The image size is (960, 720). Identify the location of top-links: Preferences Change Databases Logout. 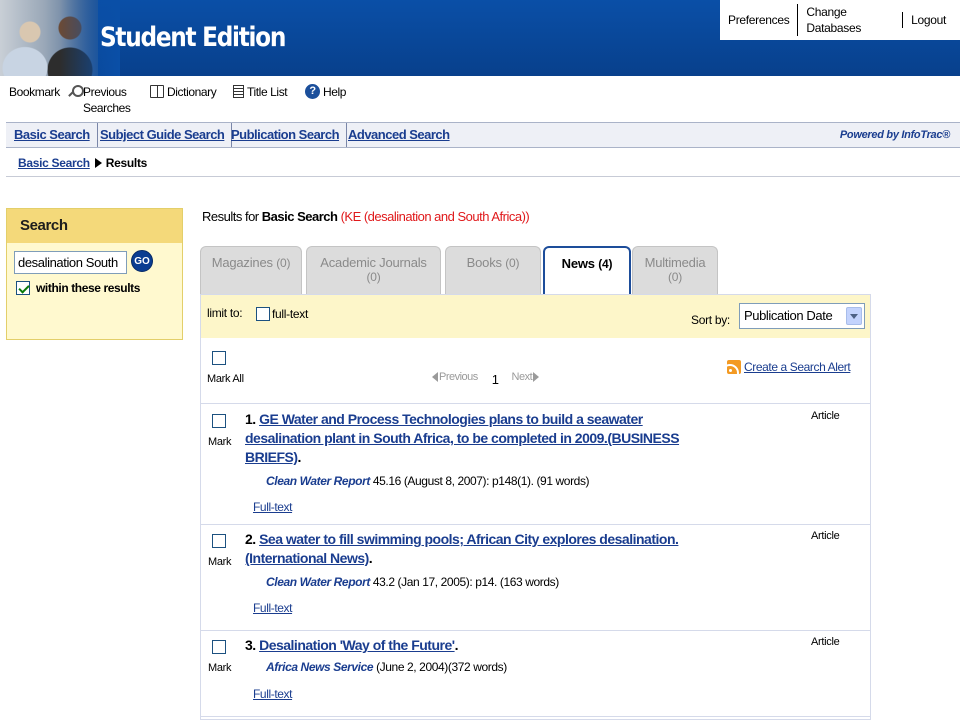
(840, 20).